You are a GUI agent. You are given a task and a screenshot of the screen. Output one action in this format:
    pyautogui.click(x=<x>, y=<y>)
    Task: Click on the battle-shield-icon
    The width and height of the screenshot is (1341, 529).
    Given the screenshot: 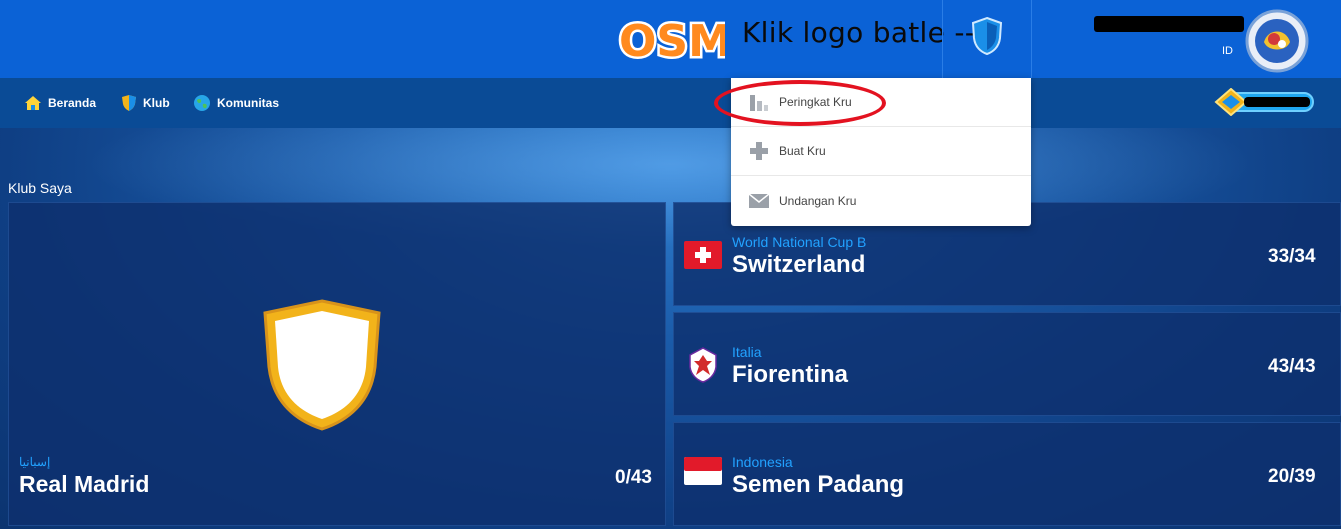 What is the action you would take?
    pyautogui.click(x=987, y=36)
    